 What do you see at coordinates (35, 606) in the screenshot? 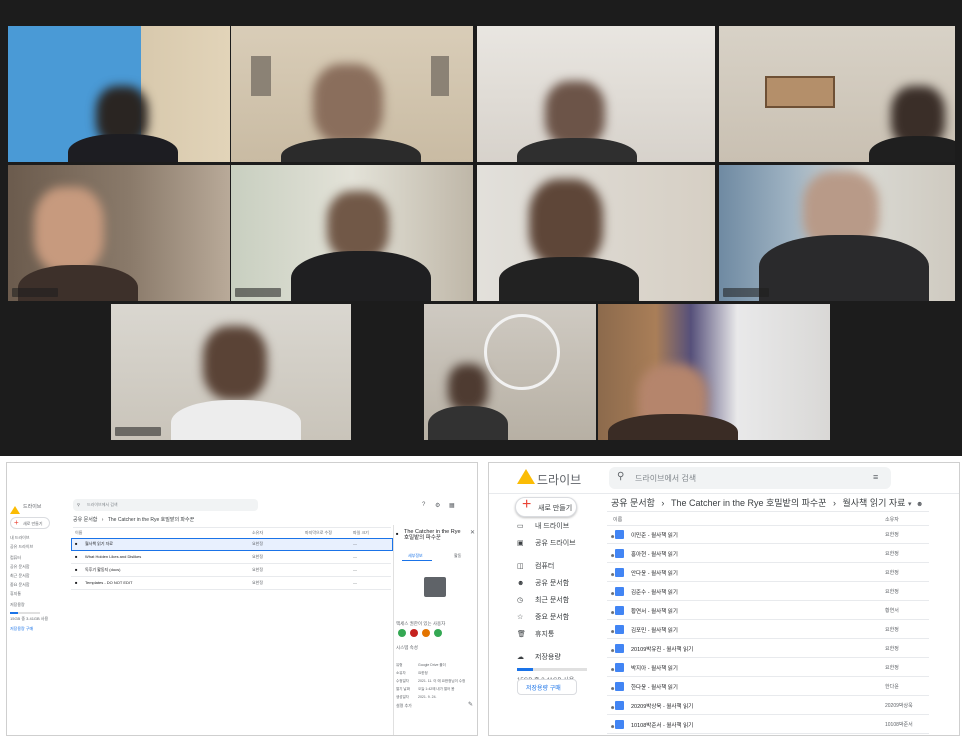
I see `nav-storage: 저장용량` at bounding box center [35, 606].